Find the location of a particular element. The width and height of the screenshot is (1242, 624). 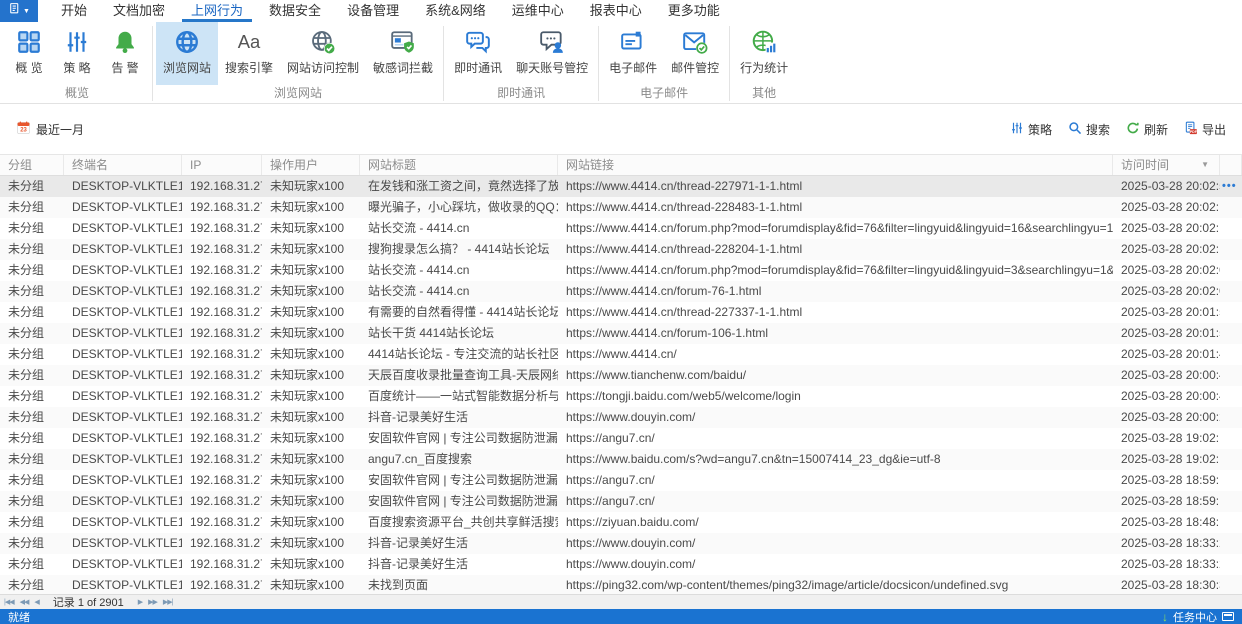

export-button: PDF 导出 is located at coordinates (1205, 129).